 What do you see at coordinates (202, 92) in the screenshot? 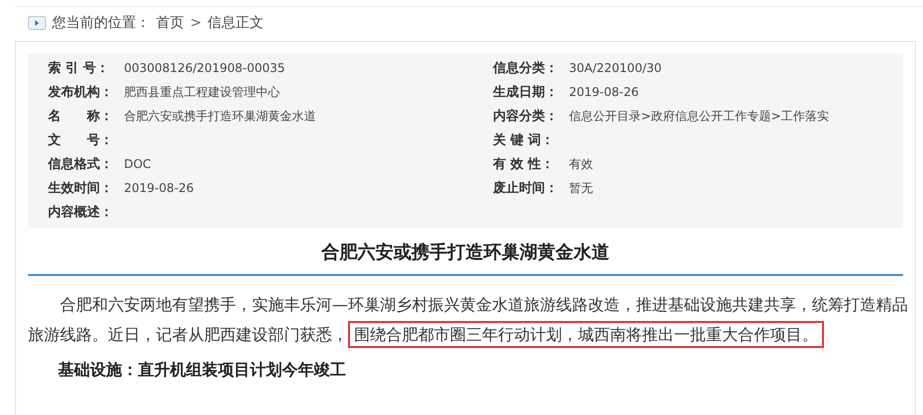
I see `field-value: 肥西县重点工程建设管理中心` at bounding box center [202, 92].